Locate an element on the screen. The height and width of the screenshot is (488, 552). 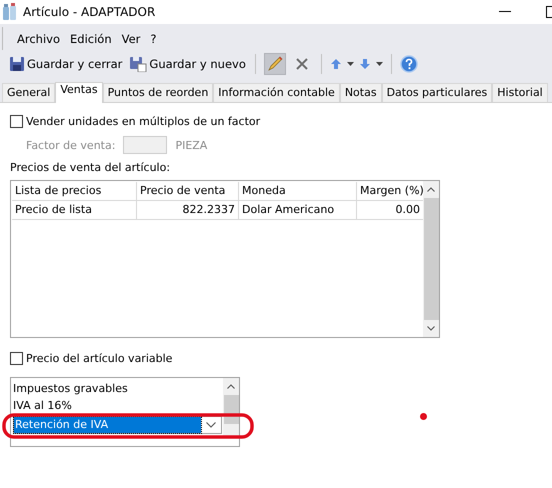
tab: Datos particulares is located at coordinates (437, 92).